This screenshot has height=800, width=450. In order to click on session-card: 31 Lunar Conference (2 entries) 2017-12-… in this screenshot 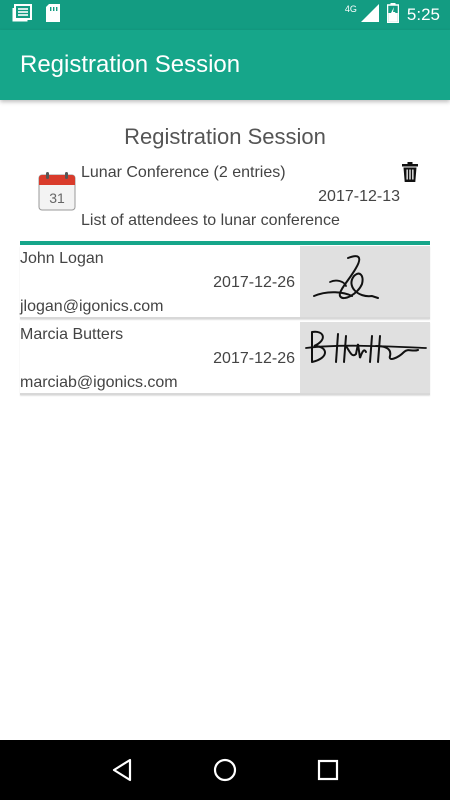, I will do `click(225, 198)`.